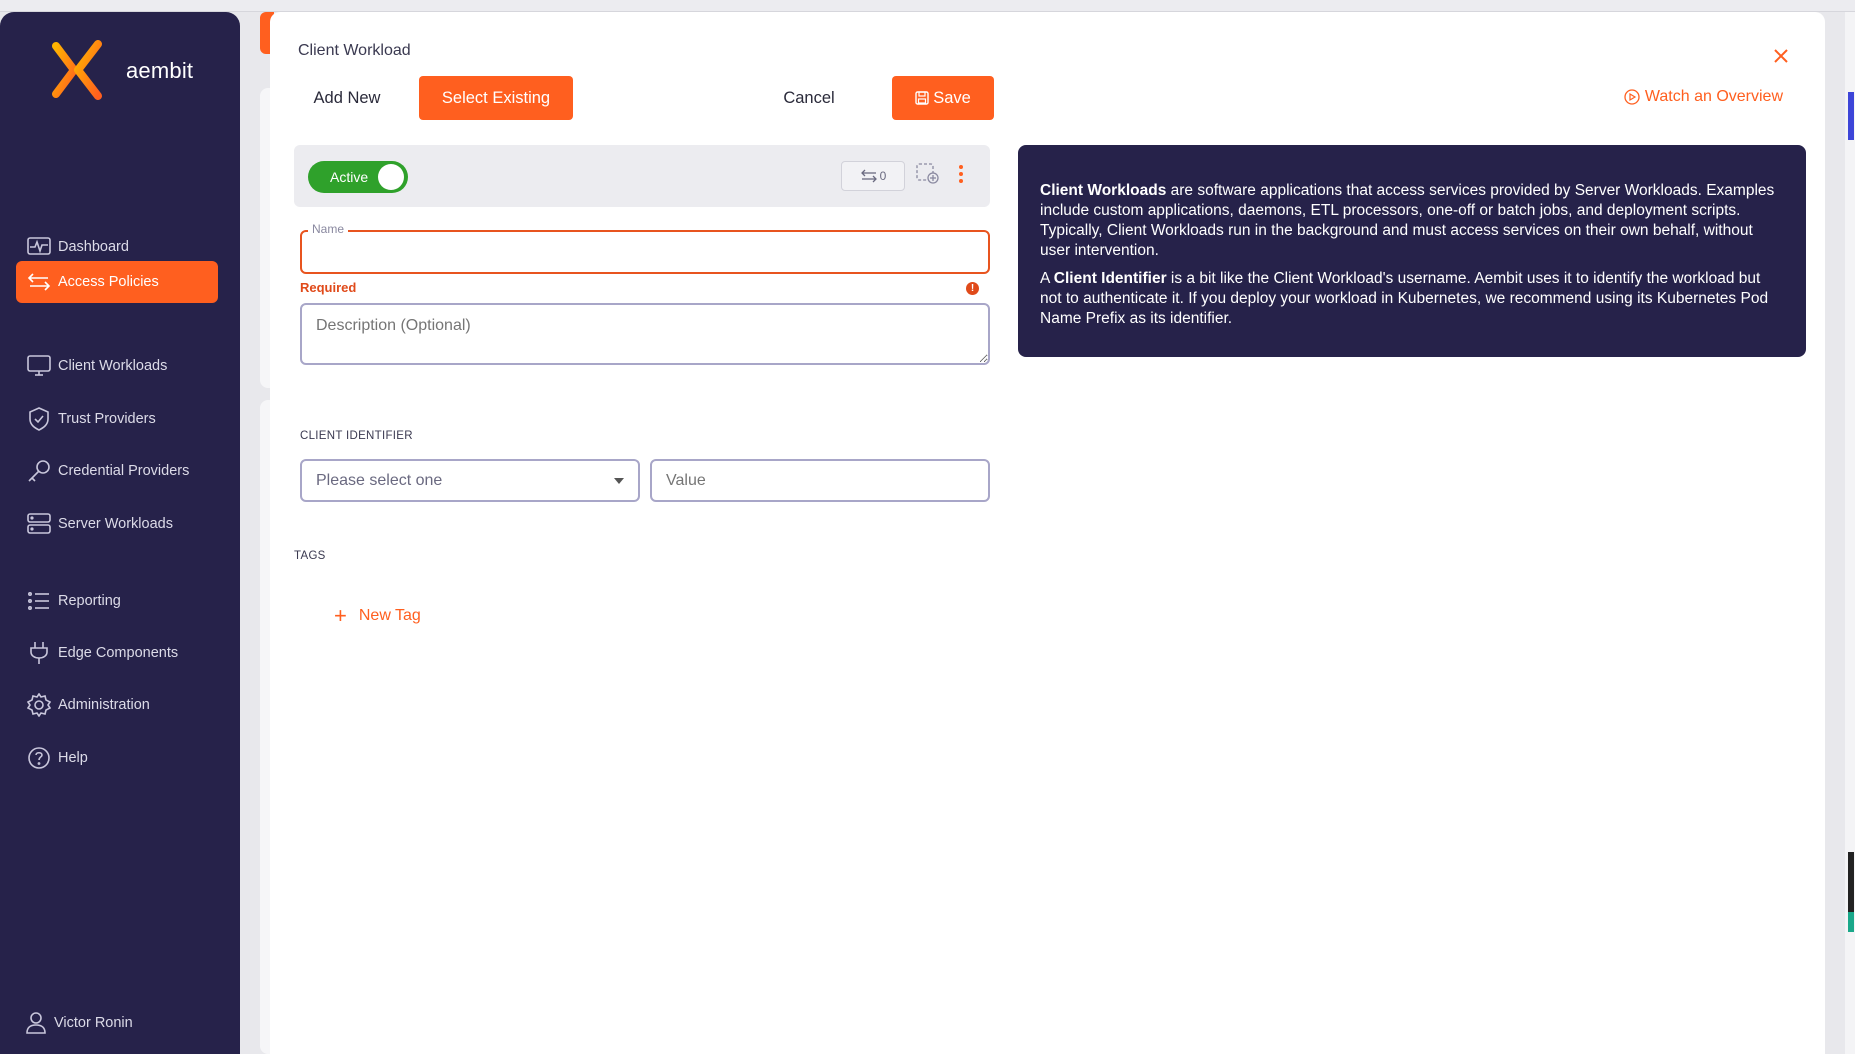 This screenshot has height=1054, width=1855. What do you see at coordinates (1103, 190) in the screenshot?
I see `info-term: Client Workloads` at bounding box center [1103, 190].